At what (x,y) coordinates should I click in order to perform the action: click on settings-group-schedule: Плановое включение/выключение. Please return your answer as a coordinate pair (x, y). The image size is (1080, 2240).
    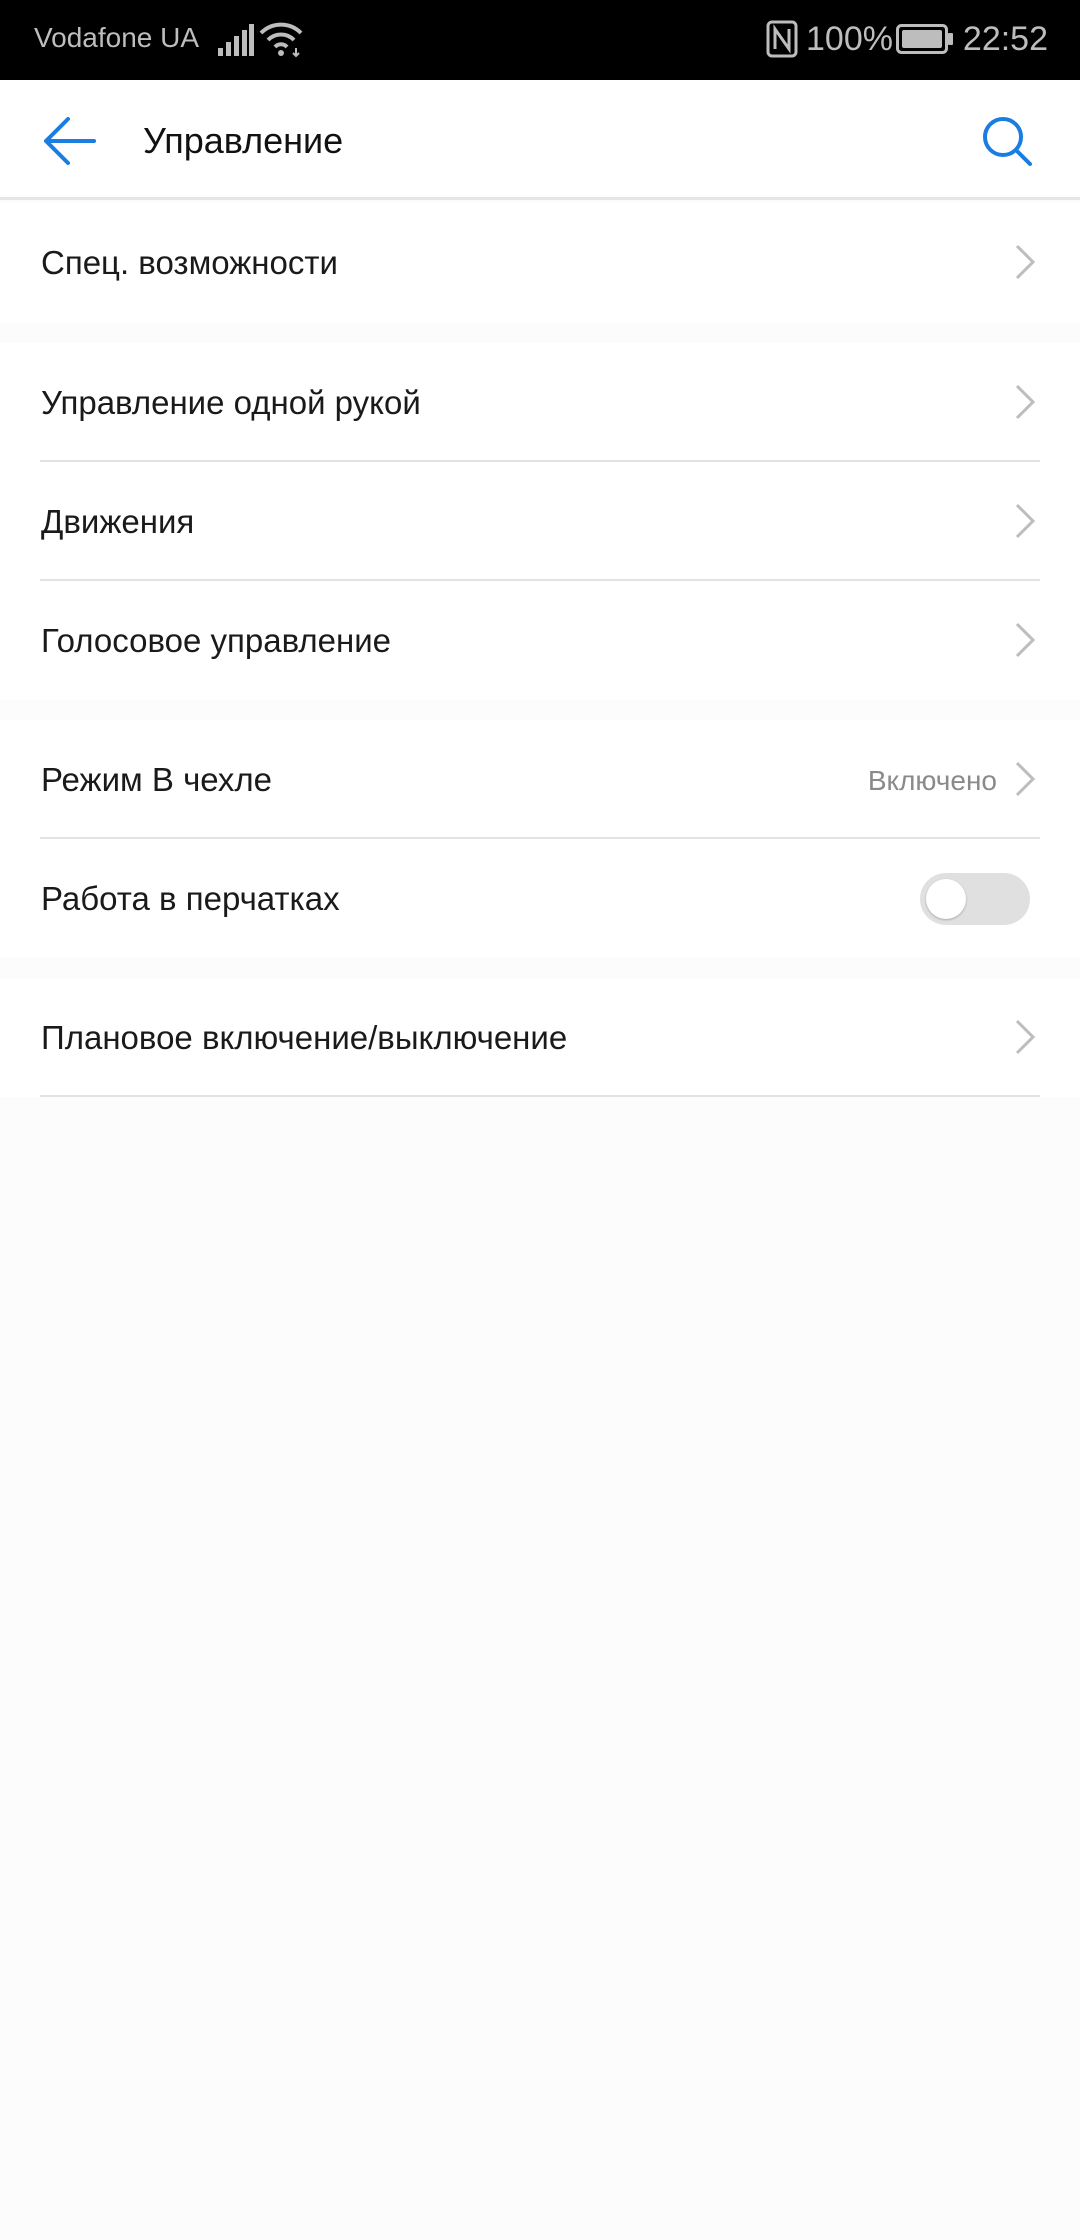
    Looking at the image, I should click on (540, 1037).